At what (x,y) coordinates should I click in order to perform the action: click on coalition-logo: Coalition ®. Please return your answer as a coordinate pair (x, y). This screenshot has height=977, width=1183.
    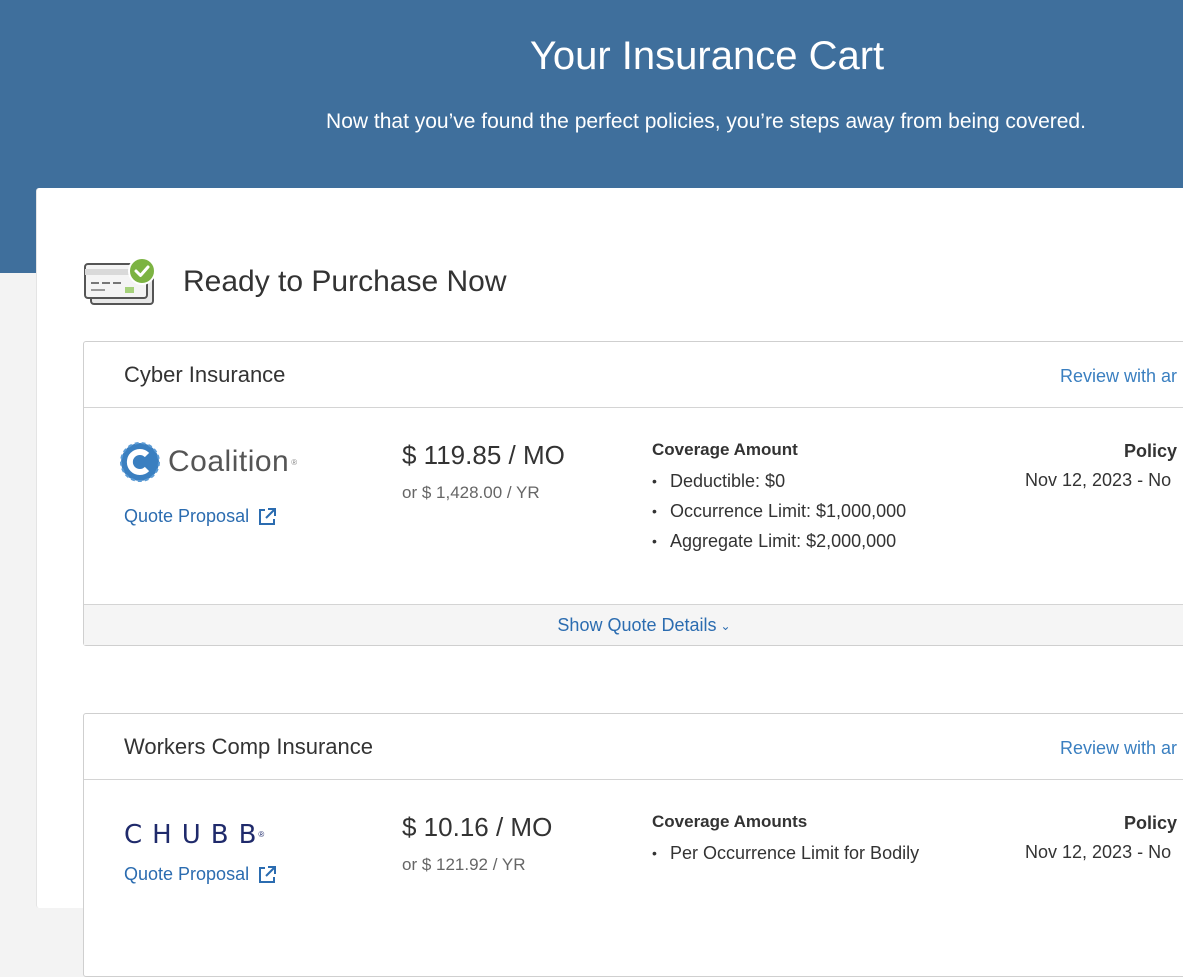
    Looking at the image, I should click on (208, 462).